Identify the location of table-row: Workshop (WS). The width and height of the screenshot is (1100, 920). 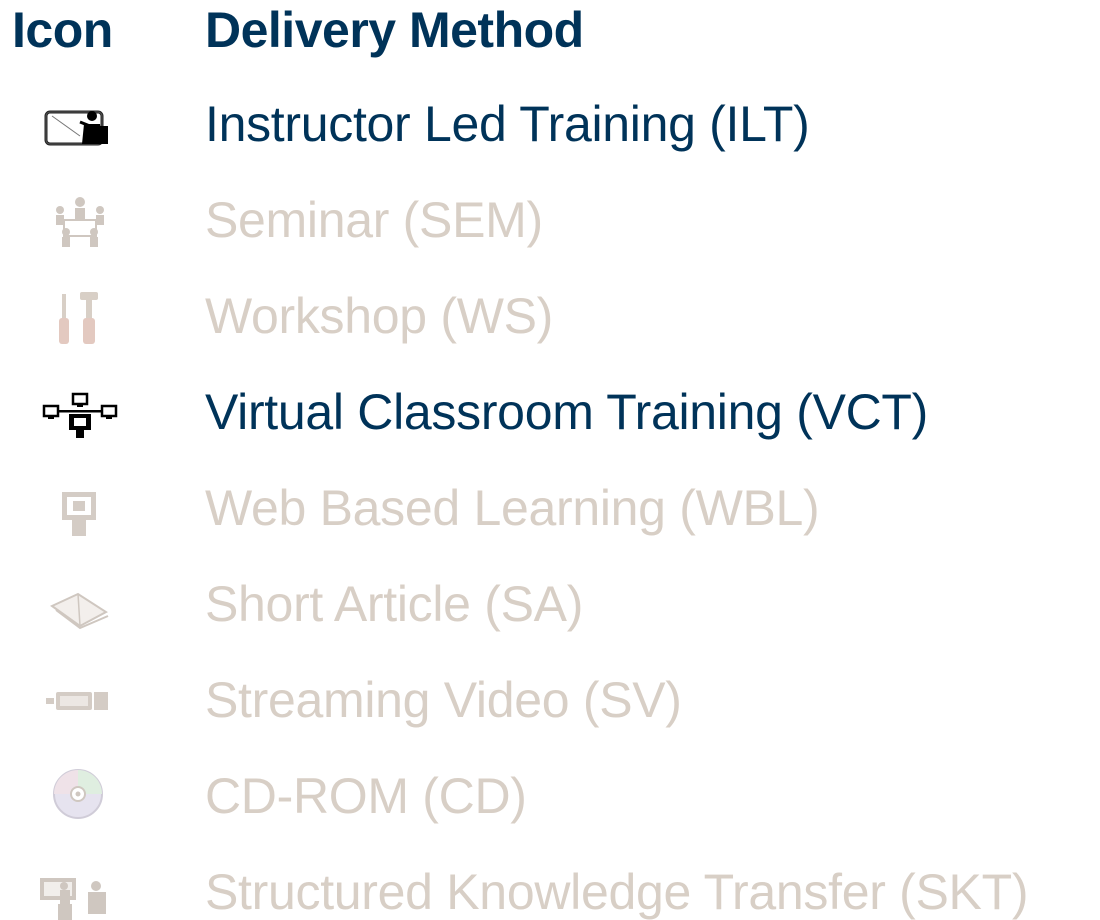
(550, 318).